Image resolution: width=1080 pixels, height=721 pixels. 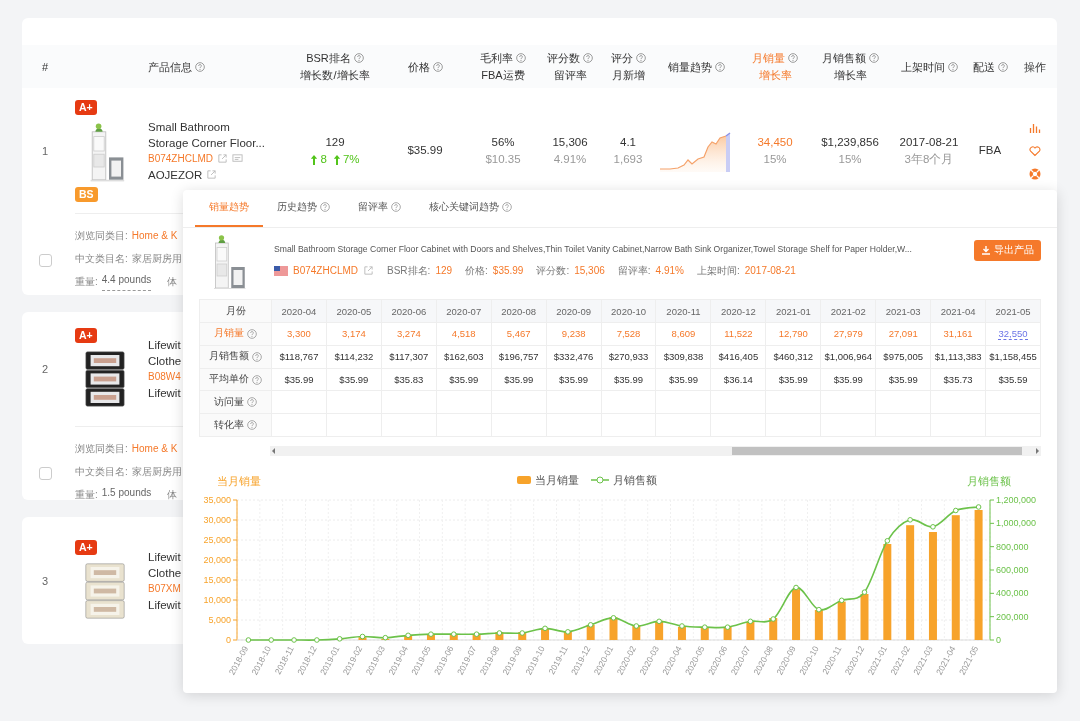 What do you see at coordinates (629, 334) in the screenshot?
I see `table-cell: 7,528` at bounding box center [629, 334].